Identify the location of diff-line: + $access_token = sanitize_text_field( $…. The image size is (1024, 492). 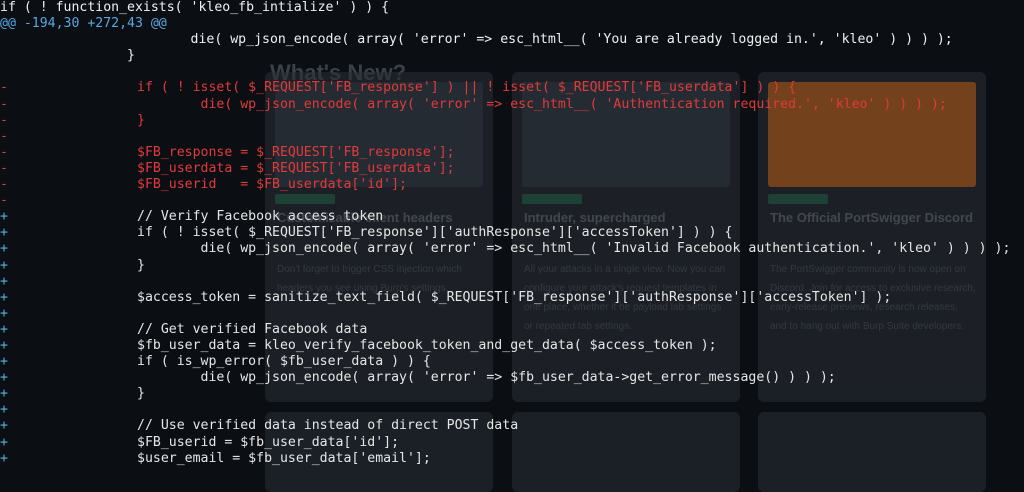
(512, 298).